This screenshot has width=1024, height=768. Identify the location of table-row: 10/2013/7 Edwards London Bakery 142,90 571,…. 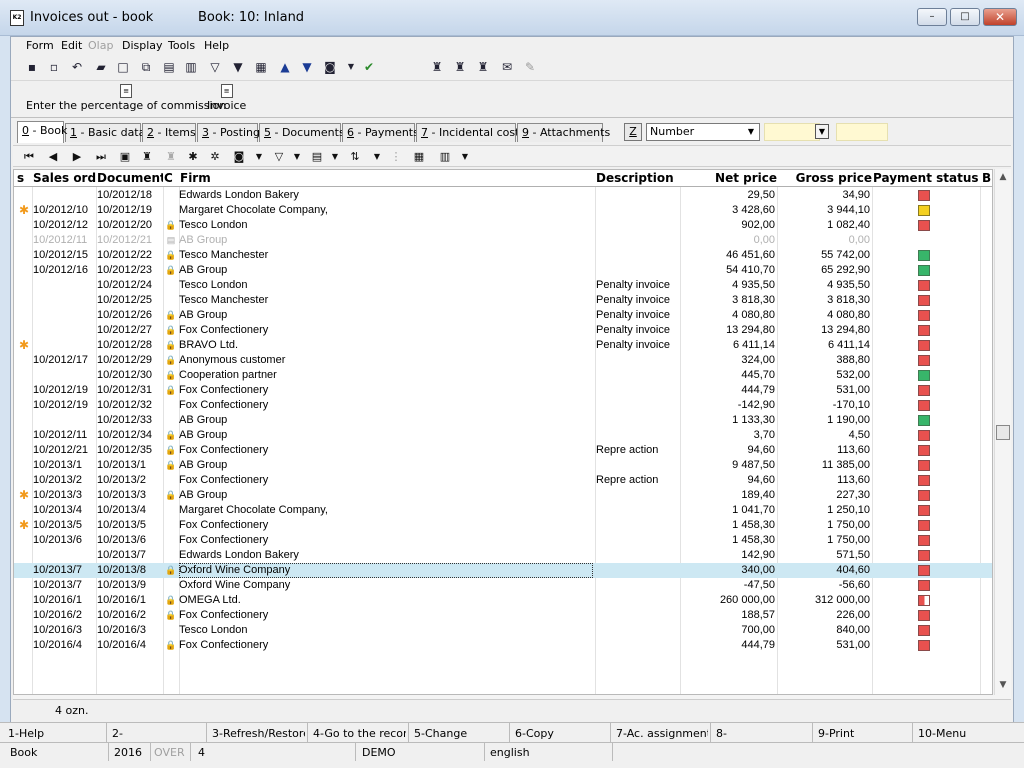
(503, 555).